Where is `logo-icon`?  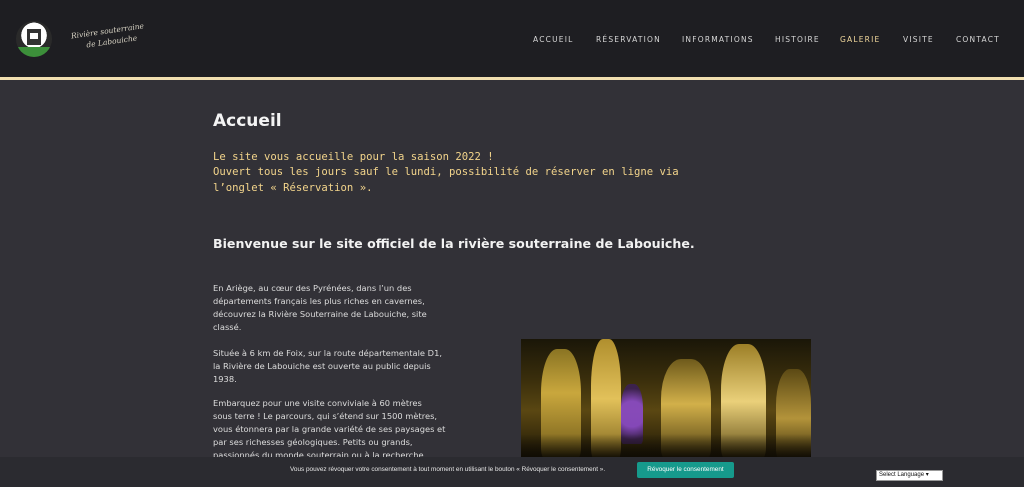
logo-icon is located at coordinates (34, 39).